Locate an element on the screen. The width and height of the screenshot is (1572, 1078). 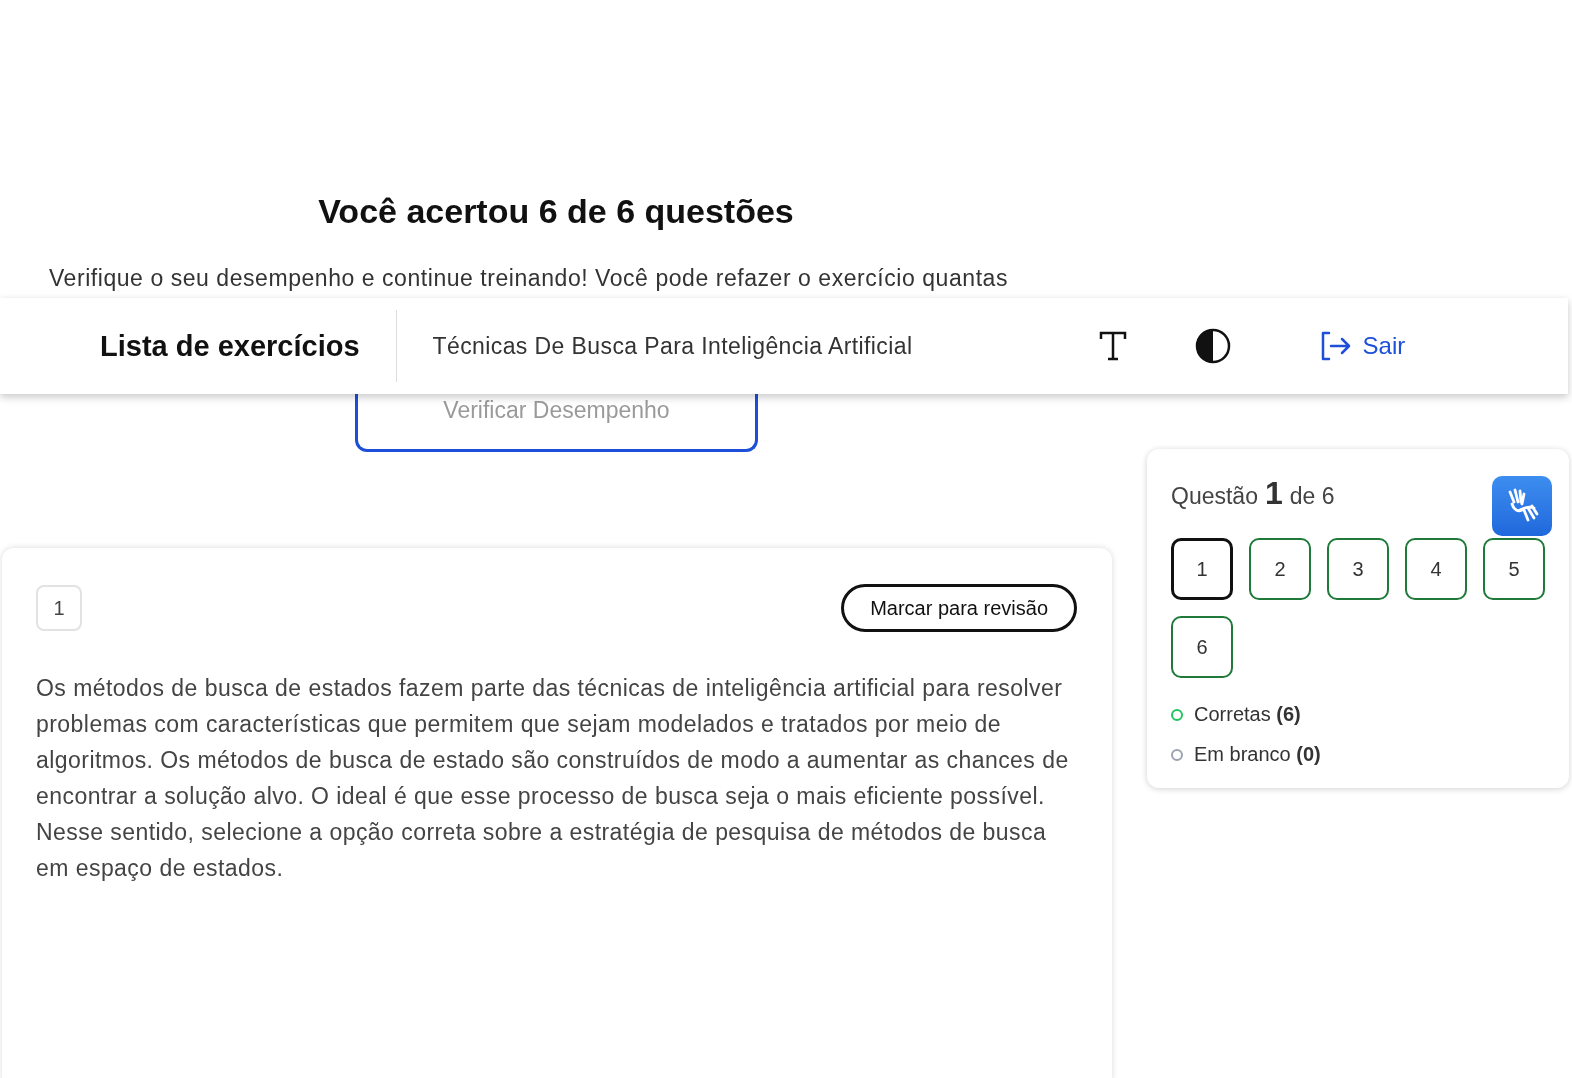
question-nav-button: 1 is located at coordinates (1202, 569).